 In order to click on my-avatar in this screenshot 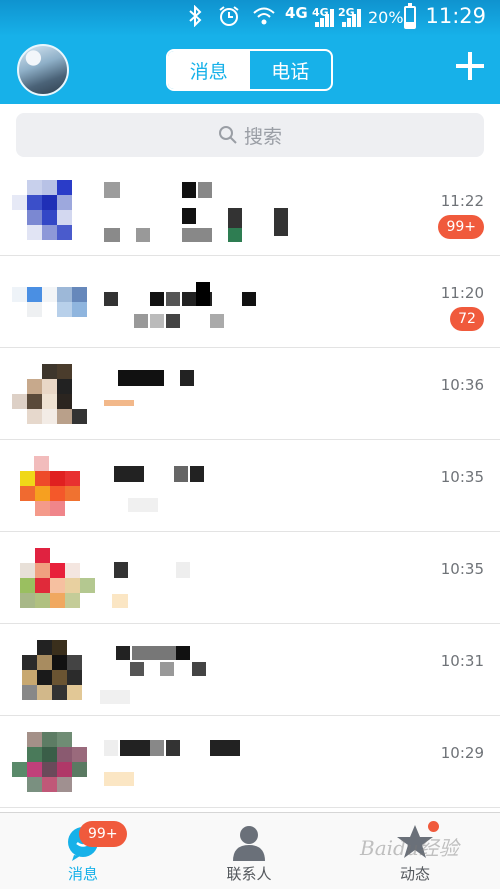, I will do `click(43, 70)`.